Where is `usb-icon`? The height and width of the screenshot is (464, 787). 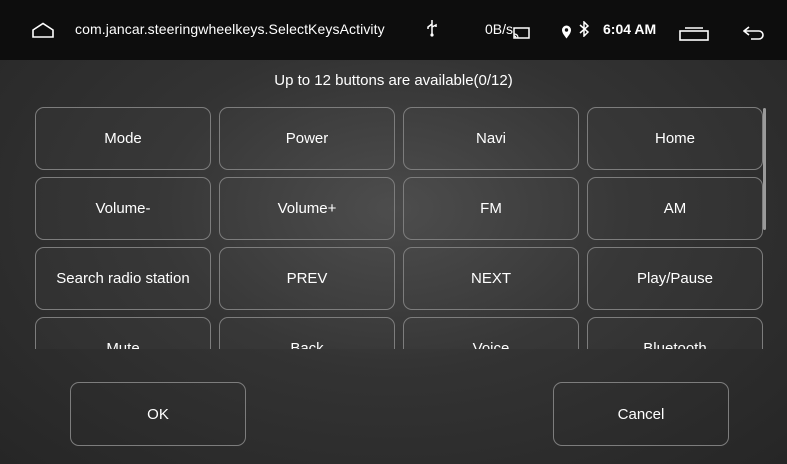
usb-icon is located at coordinates (432, 30).